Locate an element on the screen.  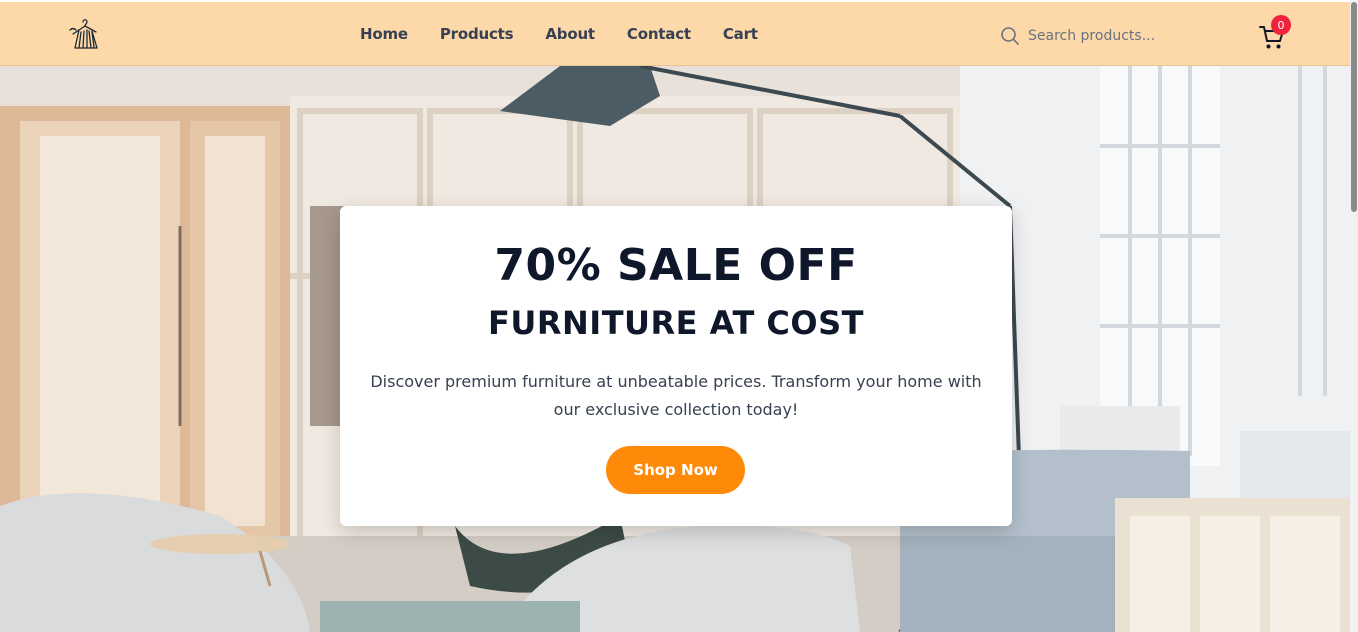
nav-link-cart: Cart is located at coordinates (740, 34).